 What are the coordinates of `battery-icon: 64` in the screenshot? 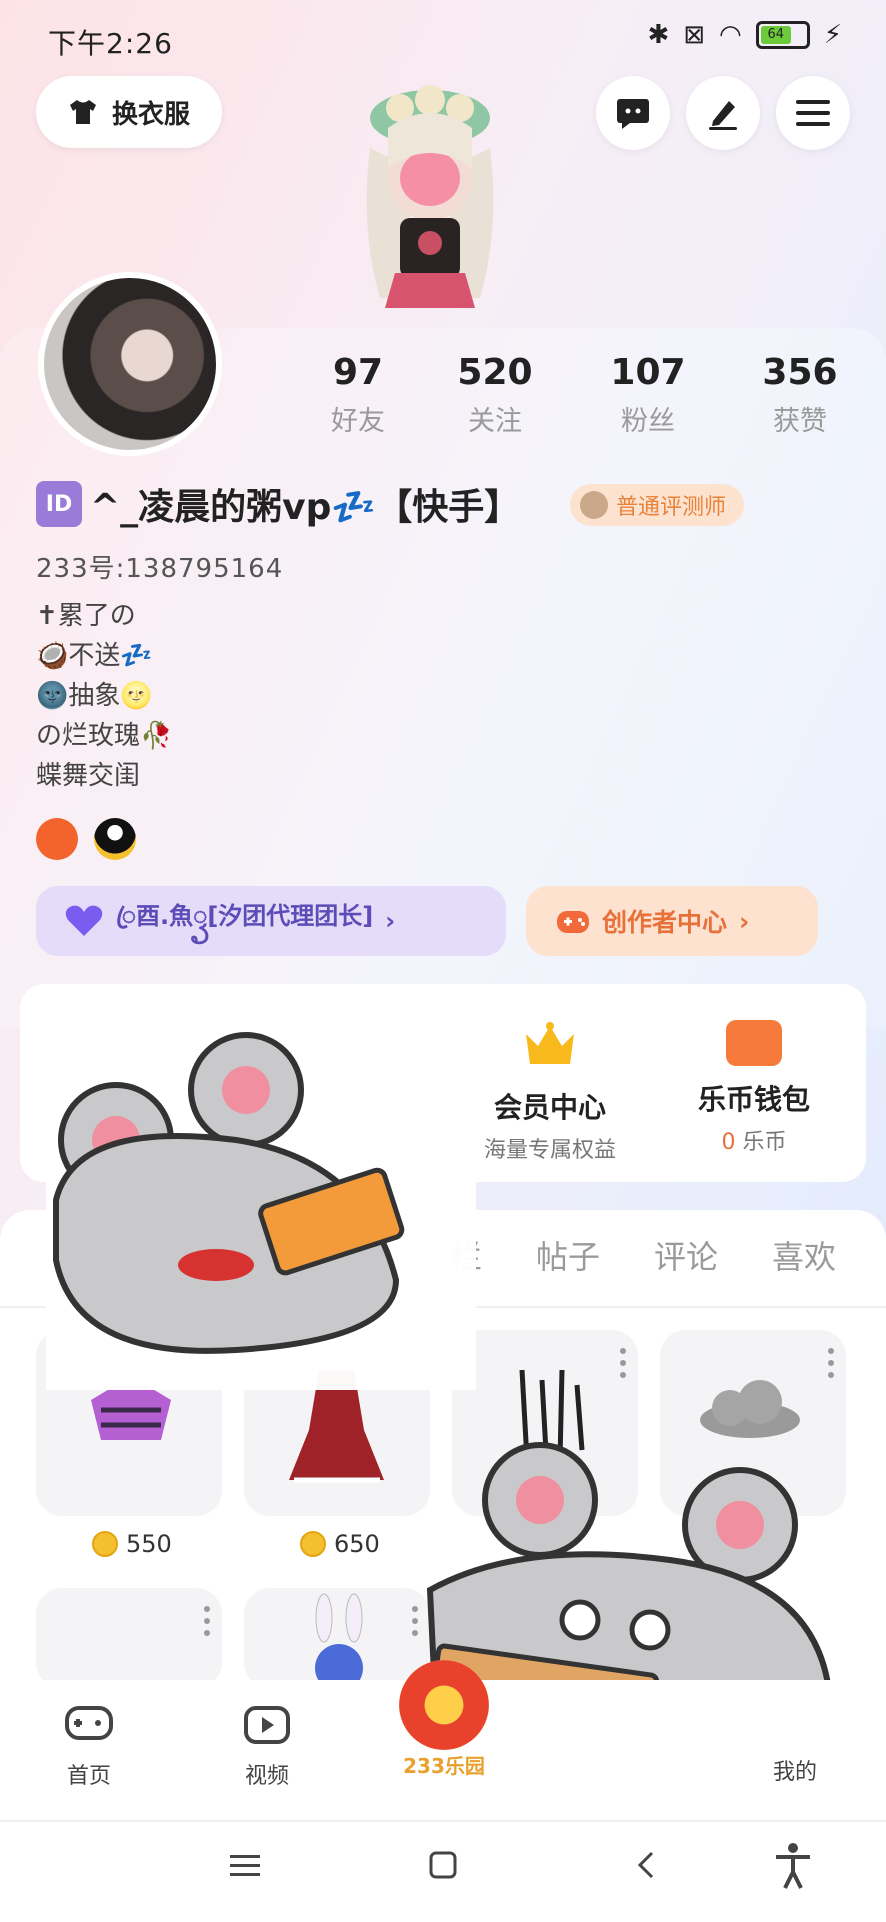 It's located at (782, 35).